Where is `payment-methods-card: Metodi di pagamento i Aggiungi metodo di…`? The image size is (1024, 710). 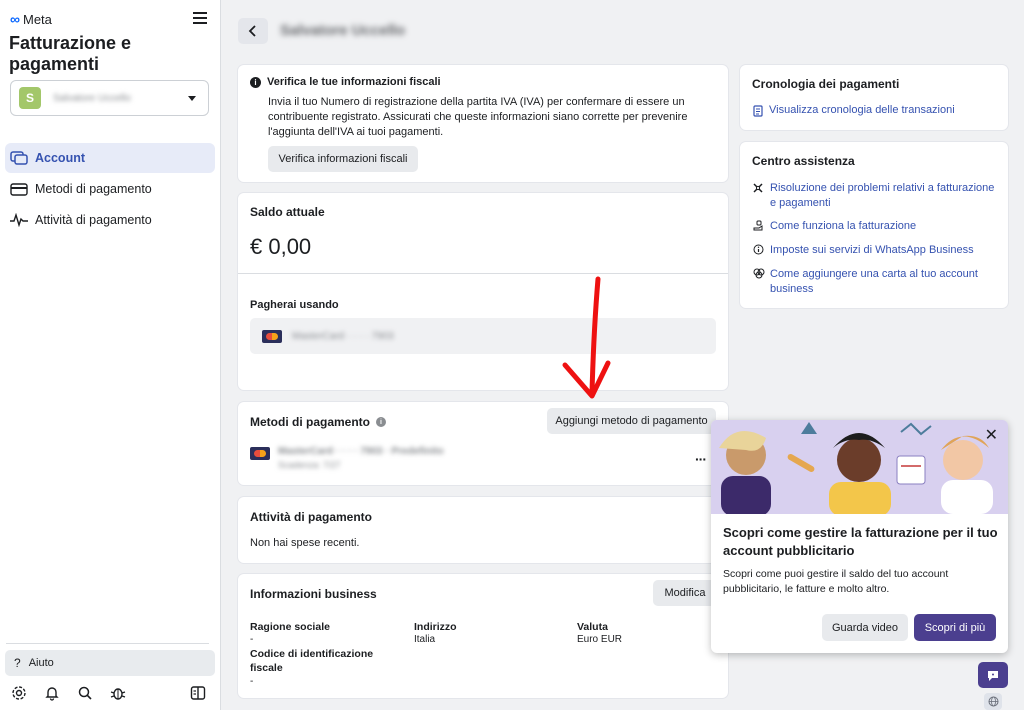 payment-methods-card: Metodi di pagamento i Aggiungi metodo di… is located at coordinates (483, 443).